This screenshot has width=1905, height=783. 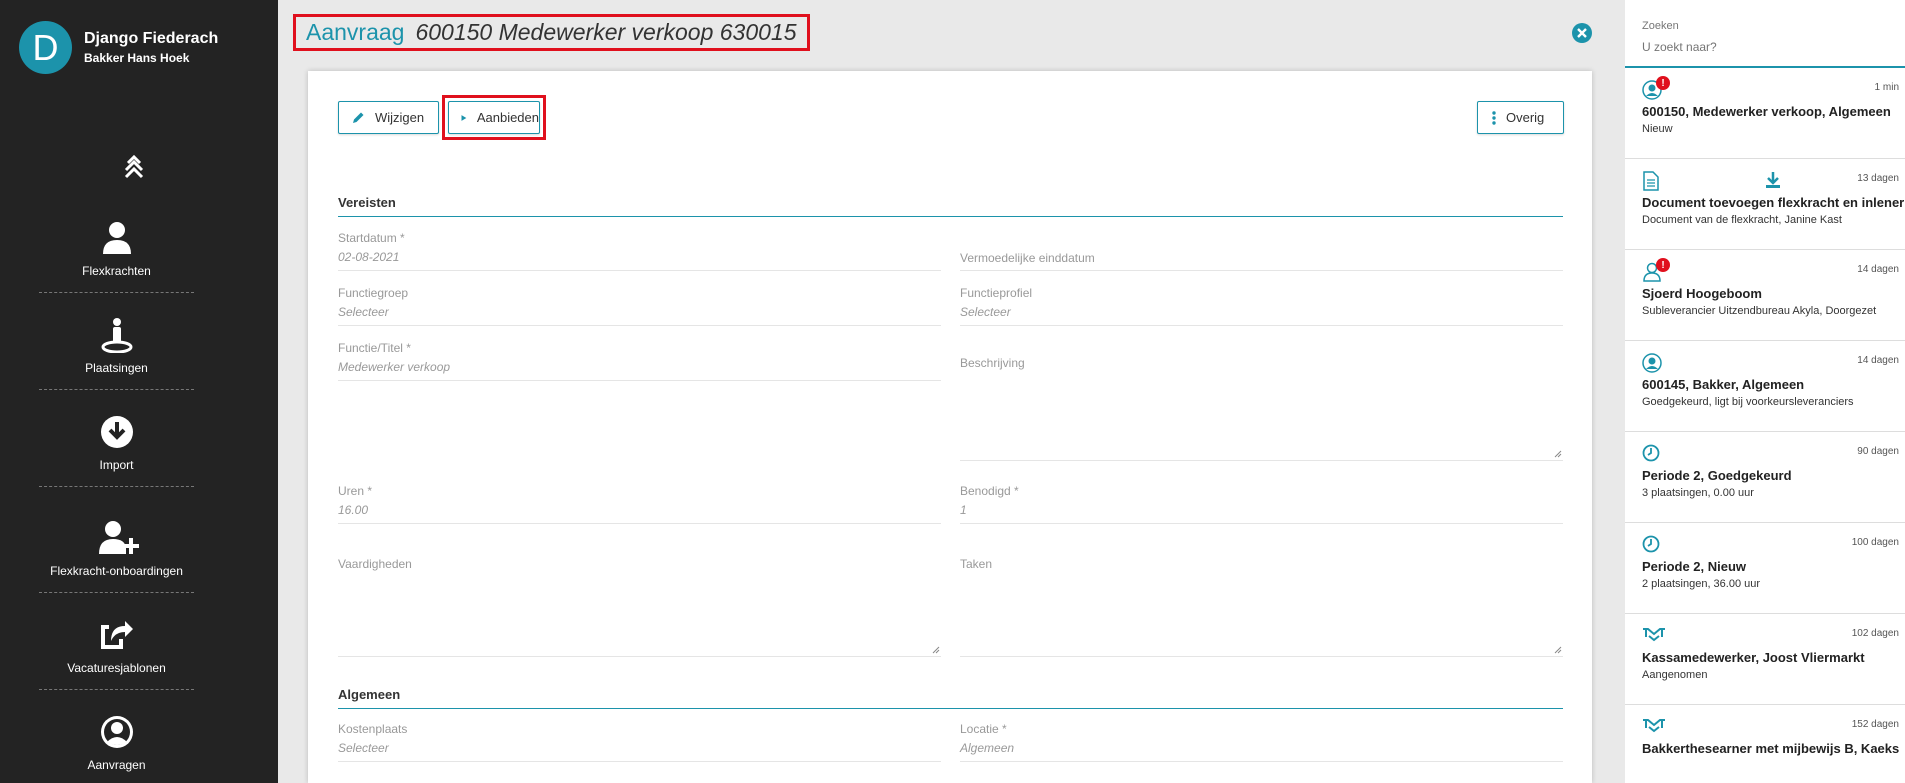 What do you see at coordinates (639, 306) in the screenshot?
I see `functiegroep-field: Functiegroep Selecteer` at bounding box center [639, 306].